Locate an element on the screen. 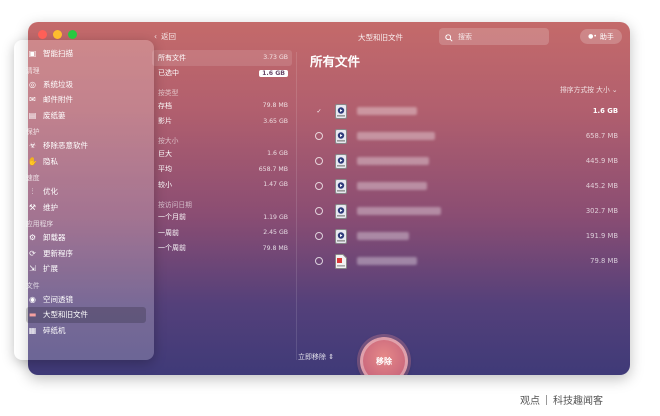 This screenshot has height=416, width=660. sidebar-item-space-lens: ◉ 空间透镜 is located at coordinates (86, 300).